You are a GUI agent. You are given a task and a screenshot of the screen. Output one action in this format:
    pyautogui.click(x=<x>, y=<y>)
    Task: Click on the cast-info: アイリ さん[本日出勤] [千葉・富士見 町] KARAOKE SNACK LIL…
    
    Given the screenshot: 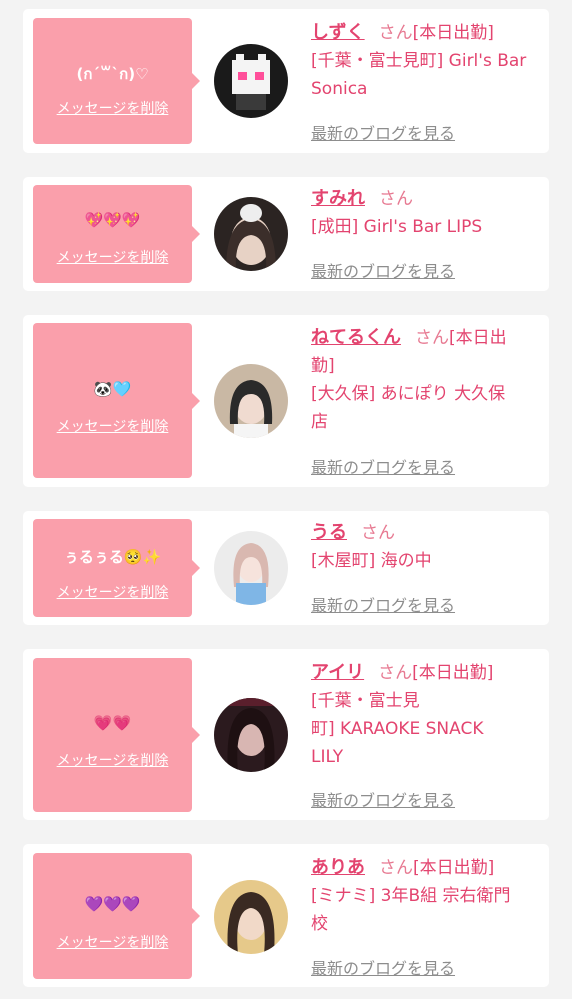 What is the action you would take?
    pyautogui.click(x=426, y=715)
    